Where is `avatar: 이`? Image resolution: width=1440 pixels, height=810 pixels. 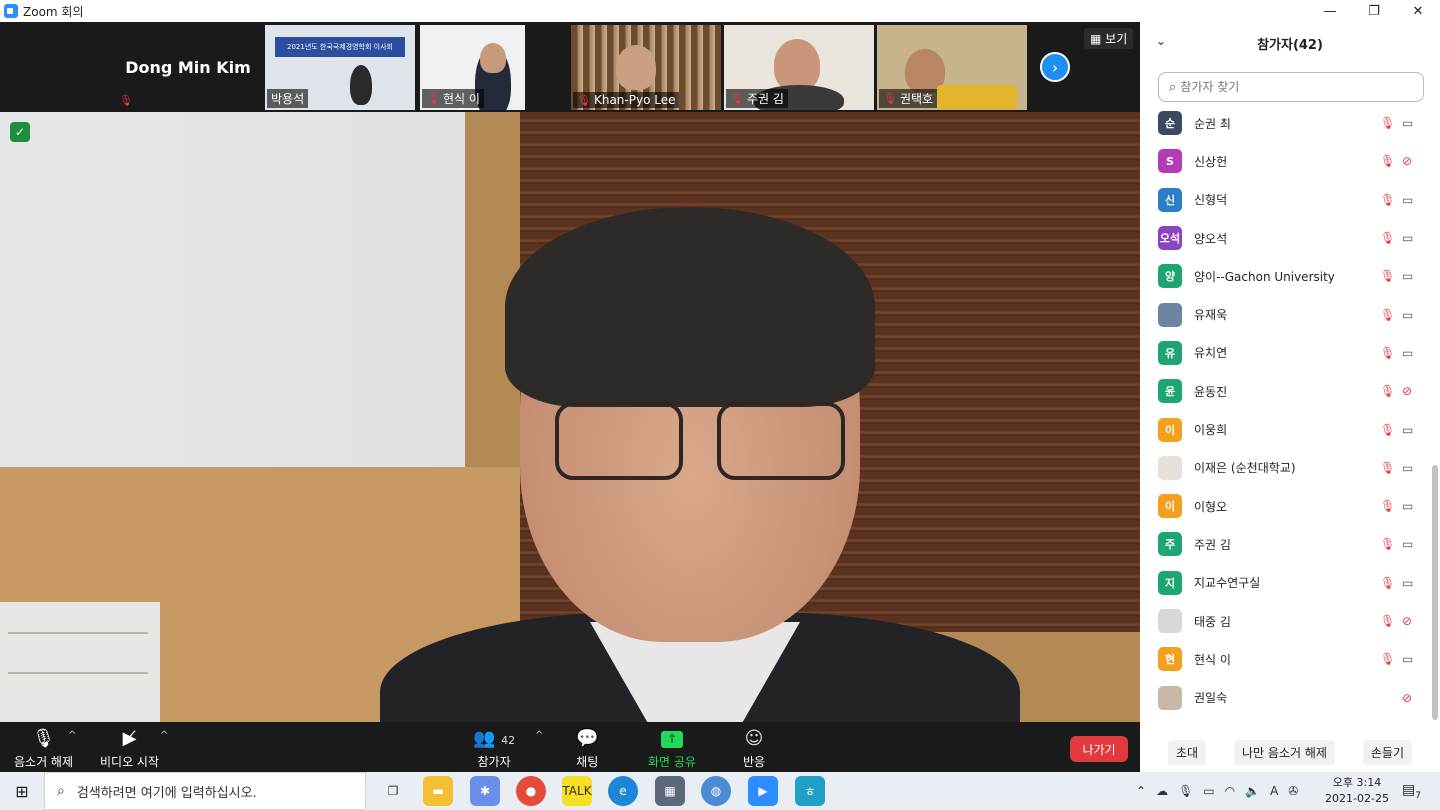 avatar: 이 is located at coordinates (1170, 429).